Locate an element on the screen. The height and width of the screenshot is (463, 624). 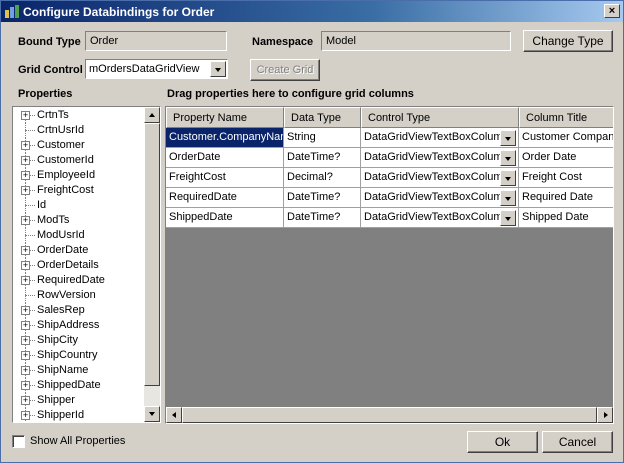
tree-item: + ShipAddress is located at coordinates (78, 325).